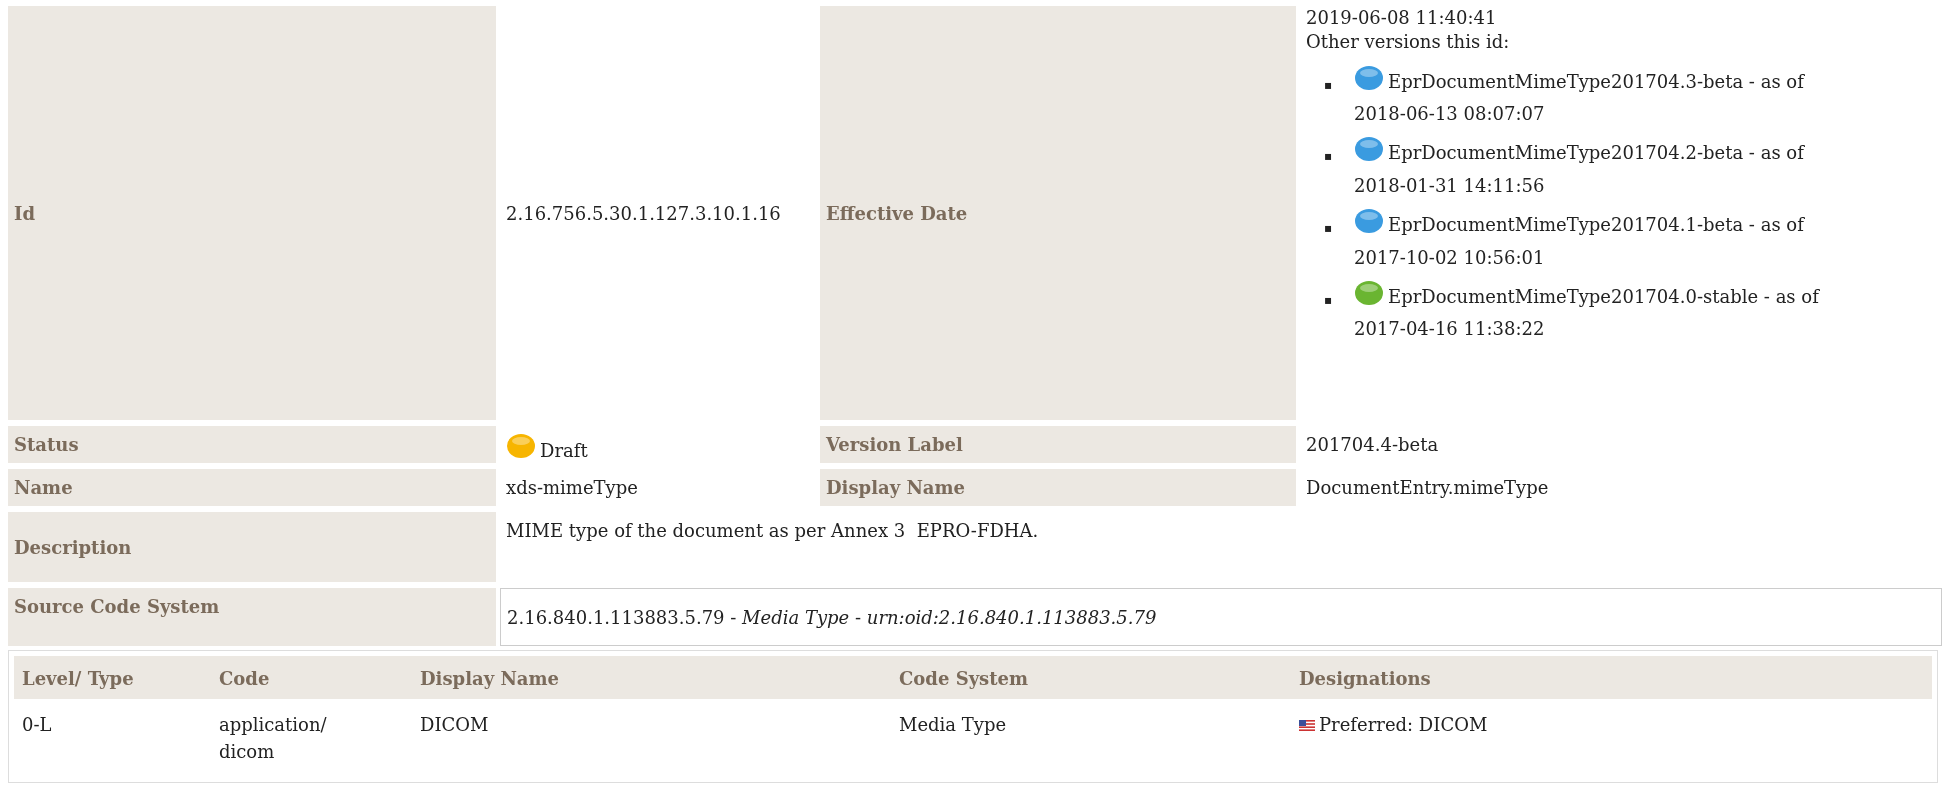 The height and width of the screenshot is (790, 1942). I want to click on version-link: EprDocumentMimeType201704.1-beta - as of, so click(1596, 225).